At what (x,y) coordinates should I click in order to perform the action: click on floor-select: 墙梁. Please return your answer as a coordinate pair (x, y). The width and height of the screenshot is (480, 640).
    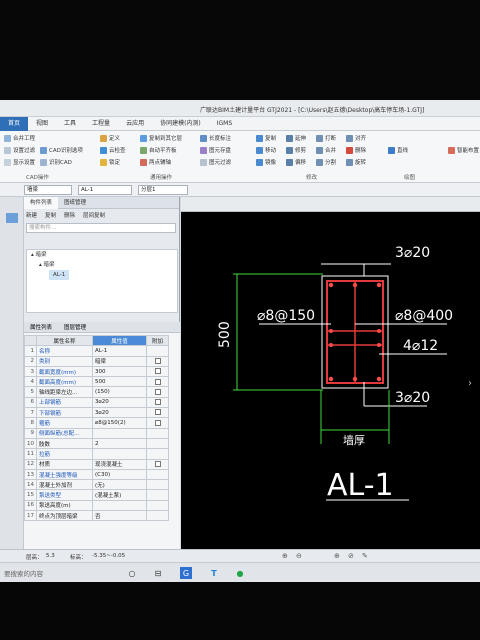
    Looking at the image, I should click on (48, 190).